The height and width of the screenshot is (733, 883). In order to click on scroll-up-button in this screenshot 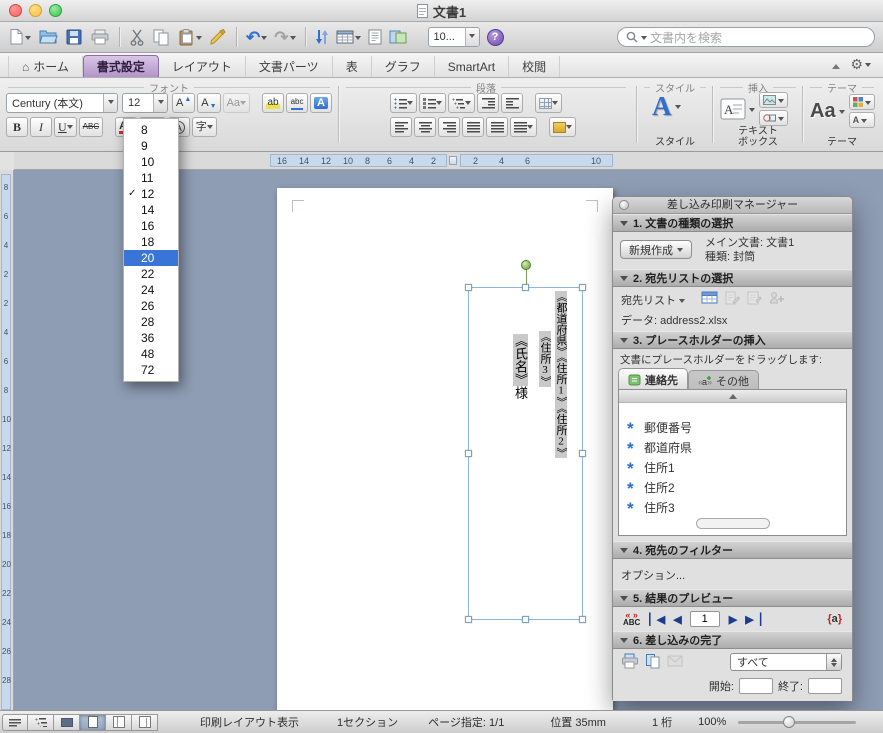, I will do `click(732, 396)`.